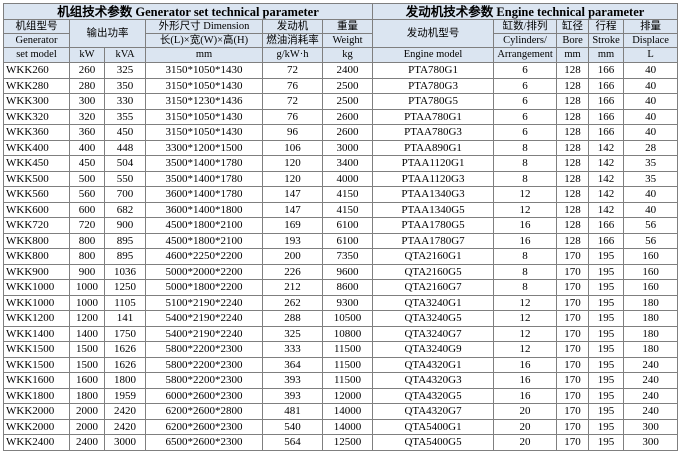 The width and height of the screenshot is (681, 451). Describe the element at coordinates (347, 426) in the screenshot. I see `weight-cell: 14000` at that location.